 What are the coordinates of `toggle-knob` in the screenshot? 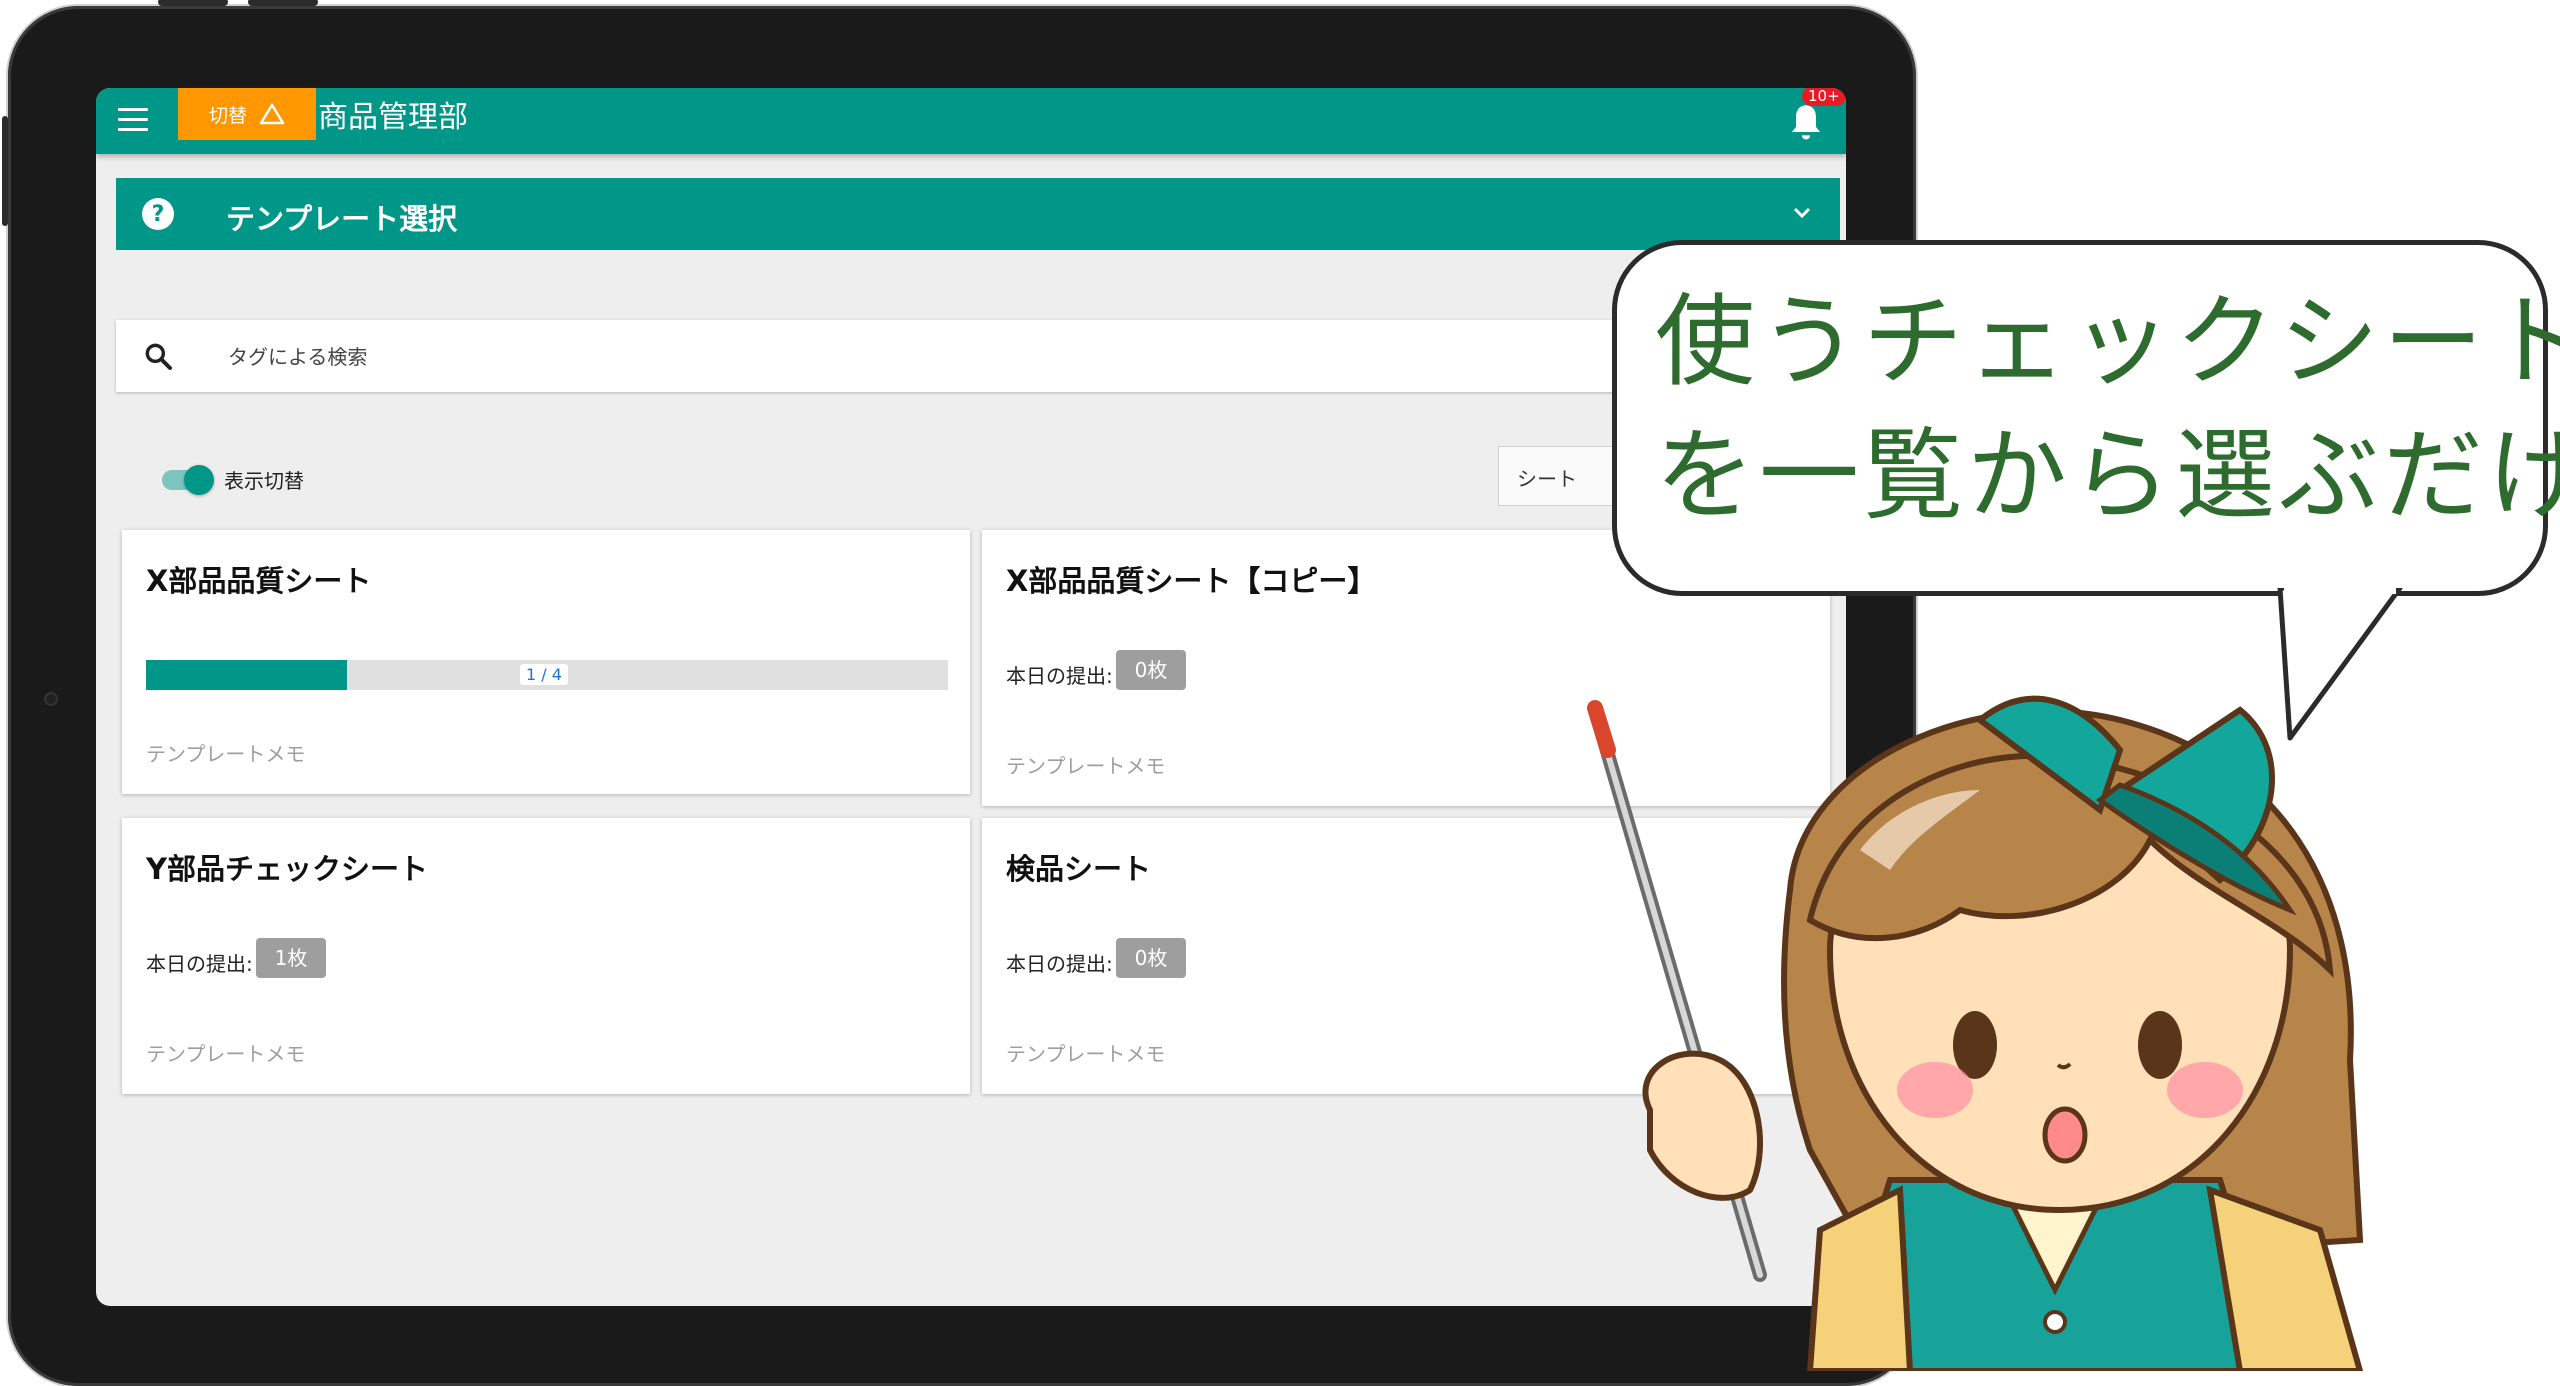 It's located at (199, 480).